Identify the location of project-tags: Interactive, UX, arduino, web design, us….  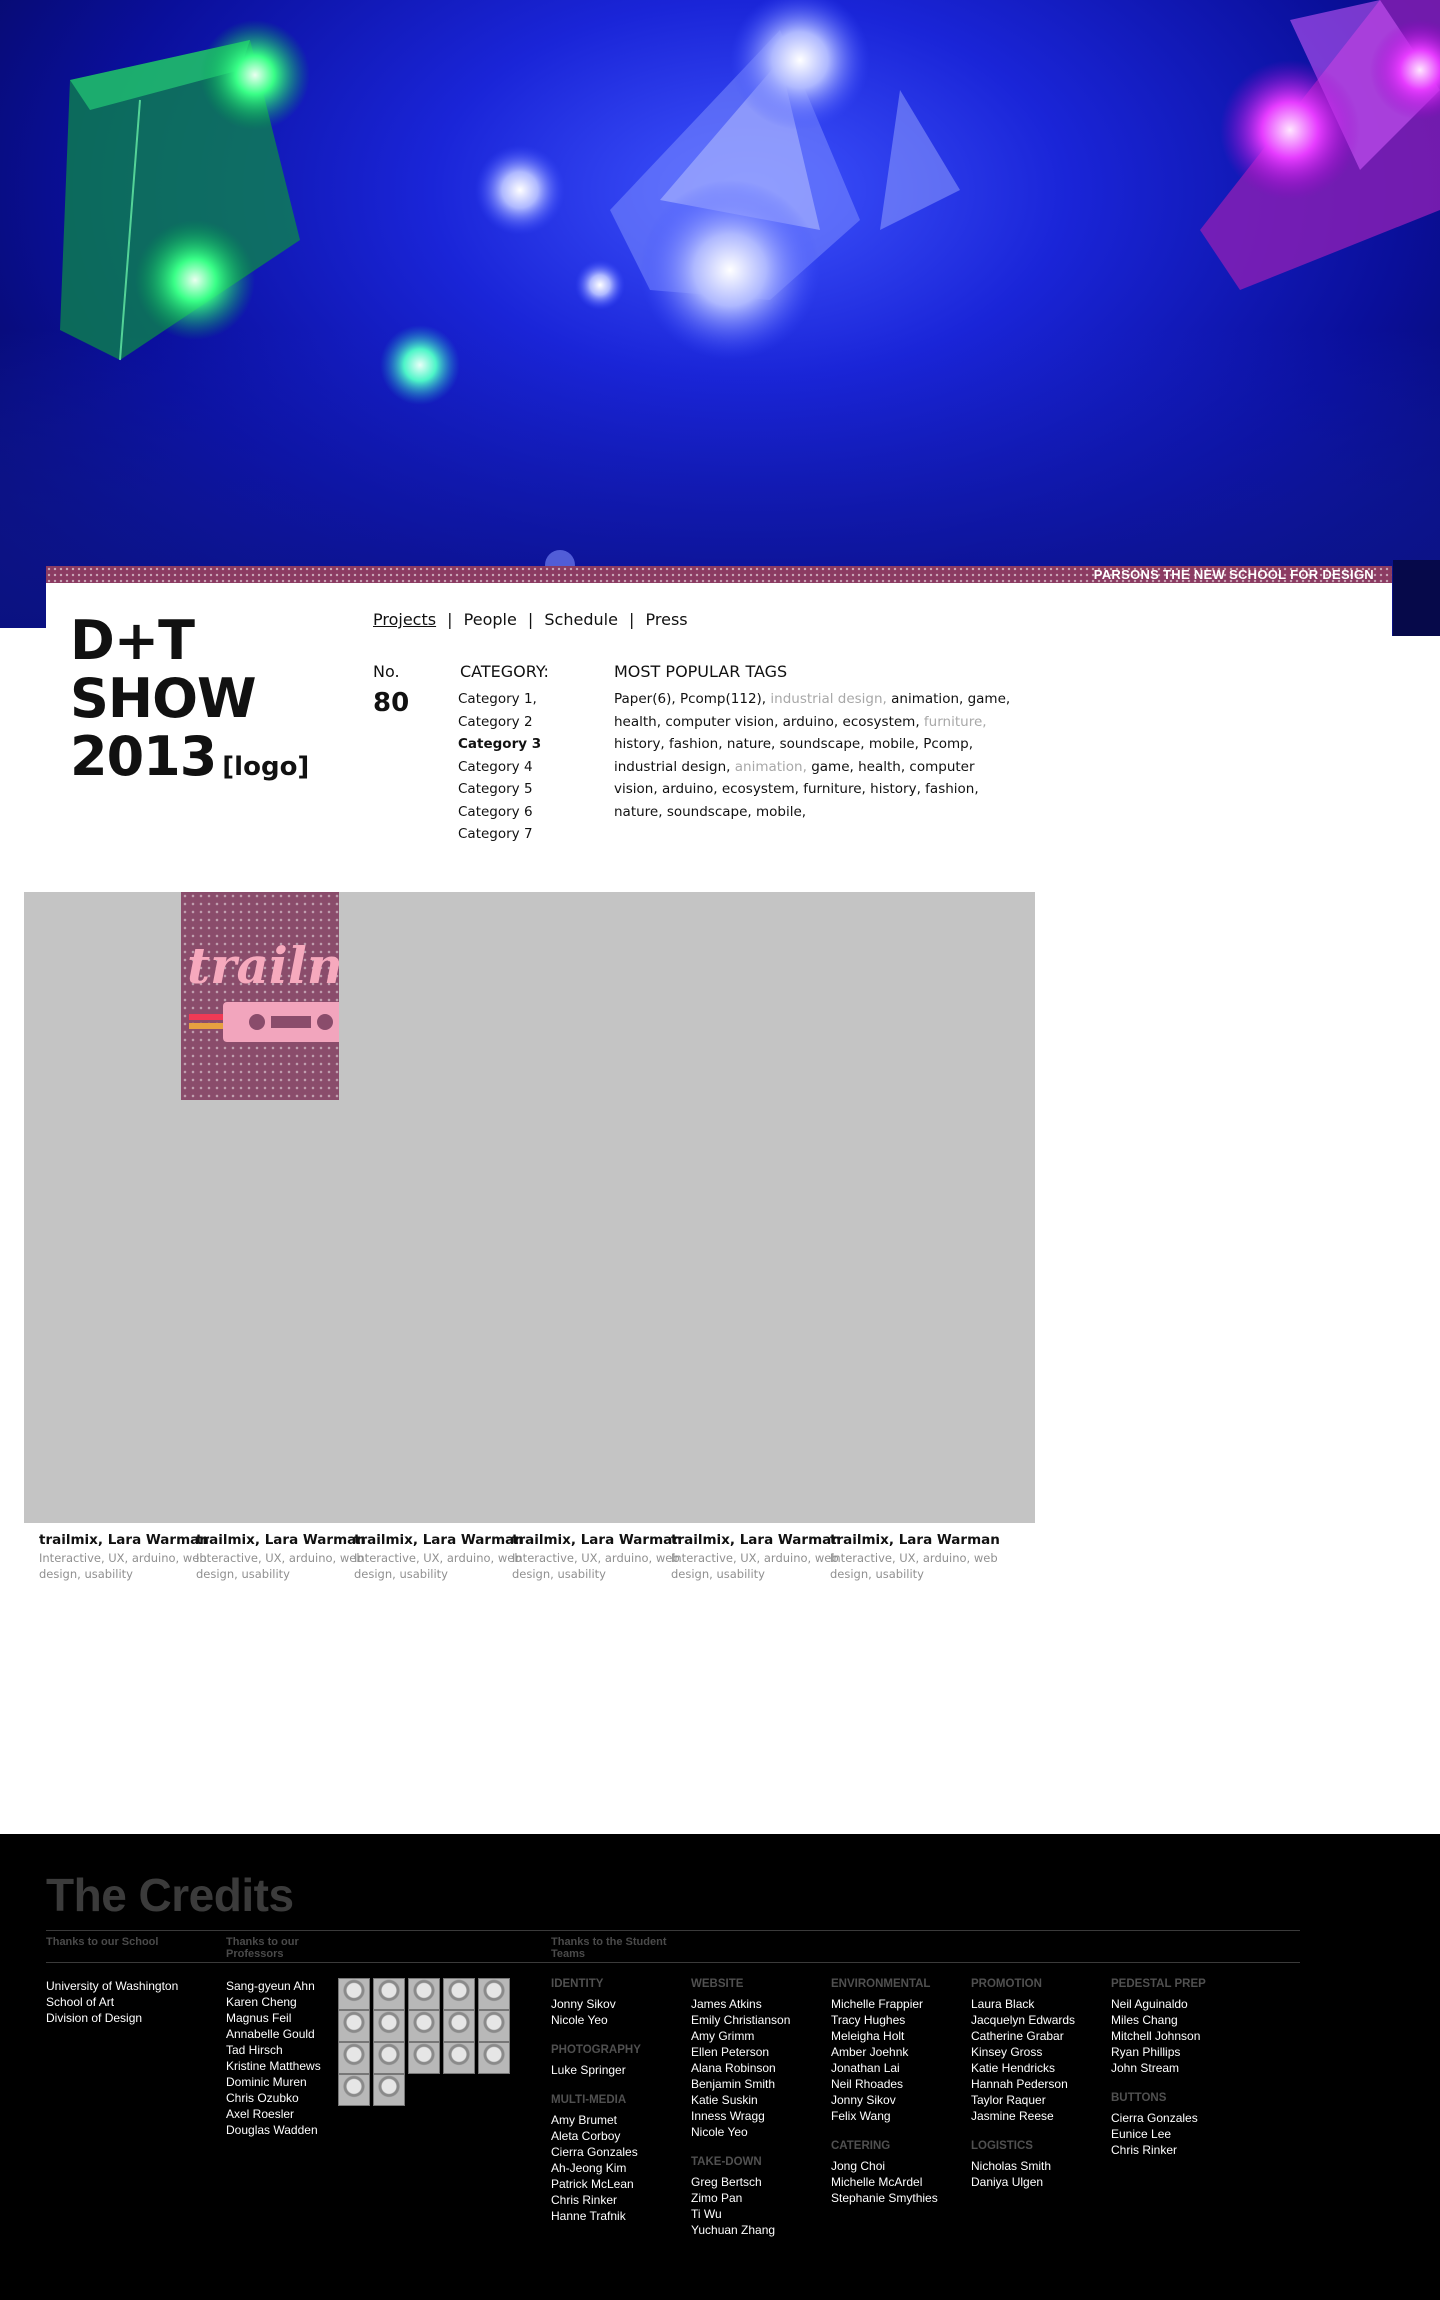
(914, 1566).